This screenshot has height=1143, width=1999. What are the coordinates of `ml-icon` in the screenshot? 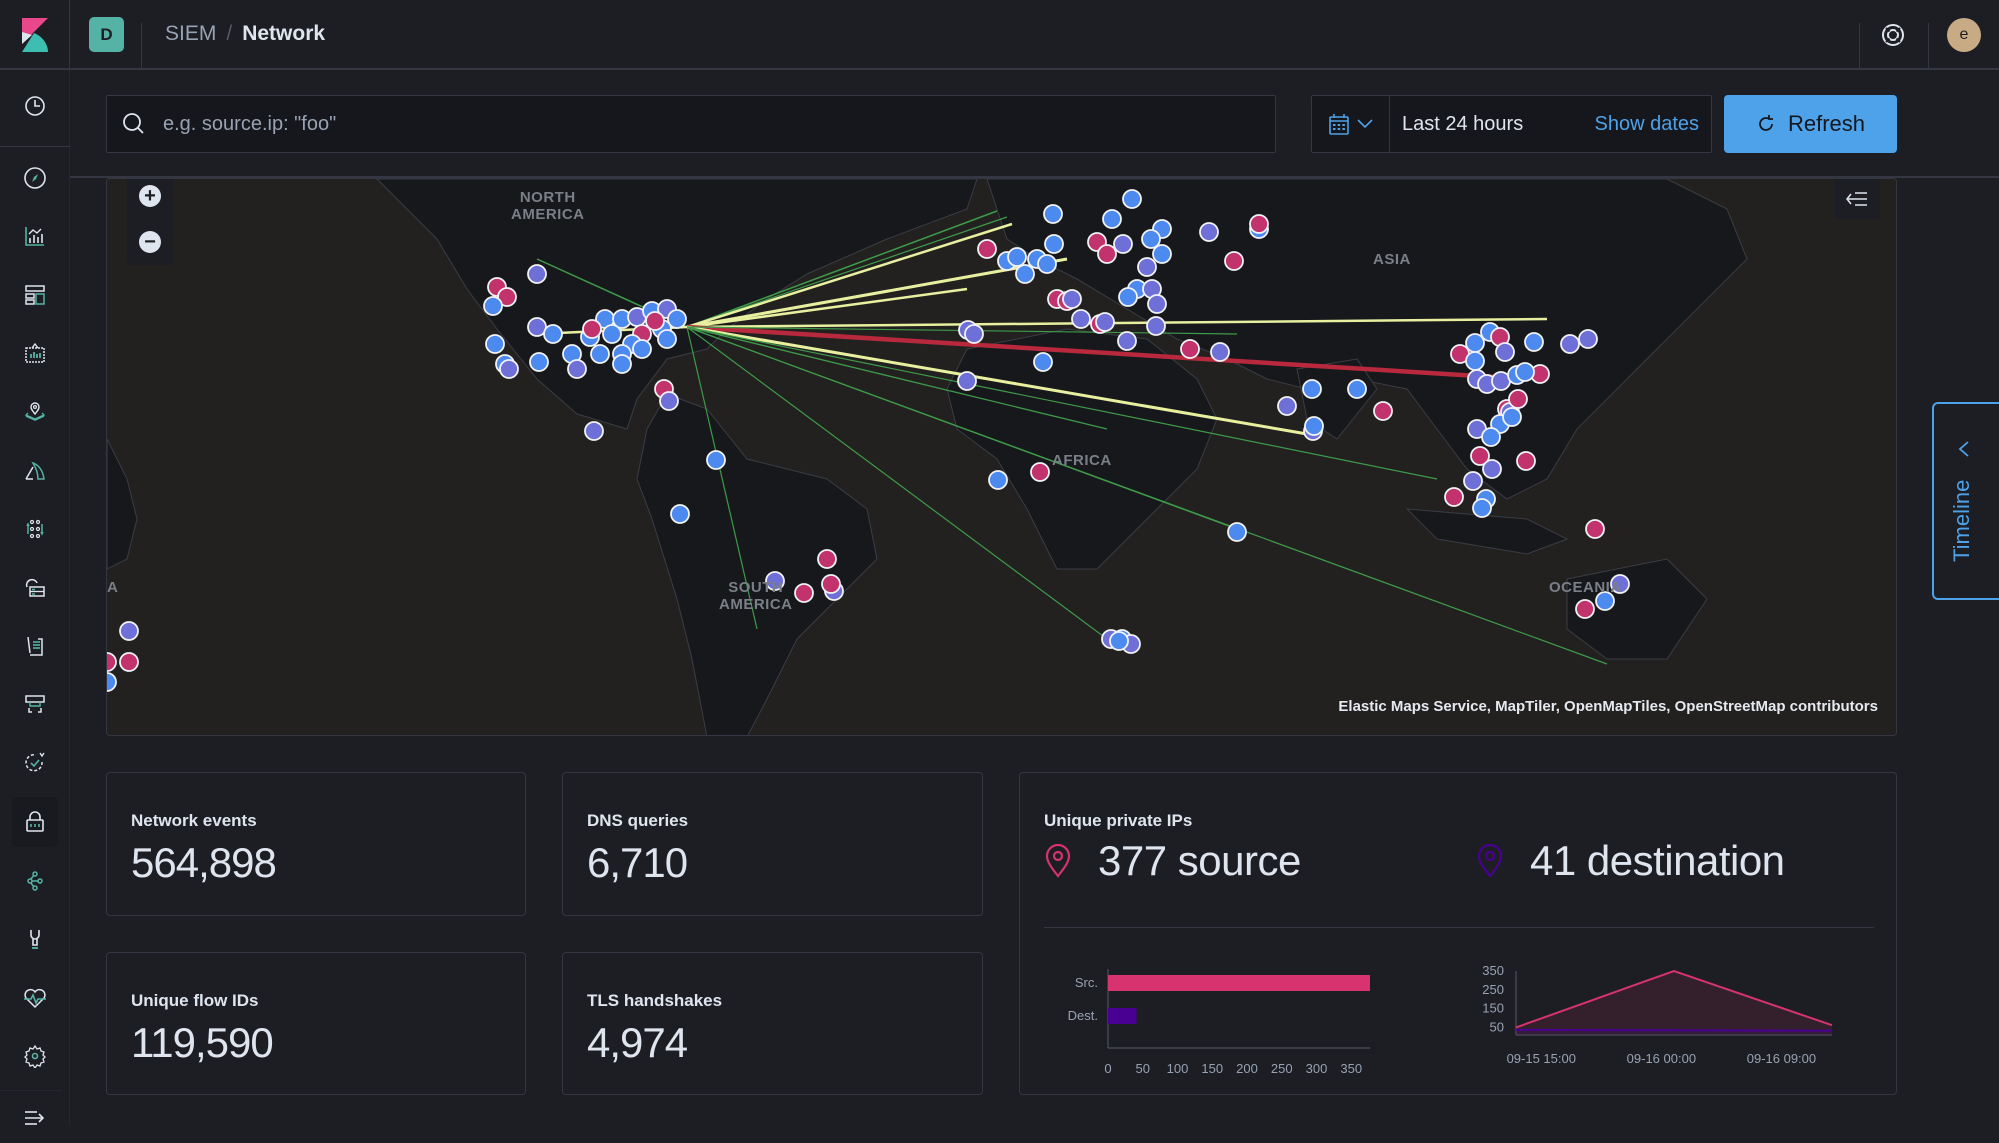 It's located at (35, 470).